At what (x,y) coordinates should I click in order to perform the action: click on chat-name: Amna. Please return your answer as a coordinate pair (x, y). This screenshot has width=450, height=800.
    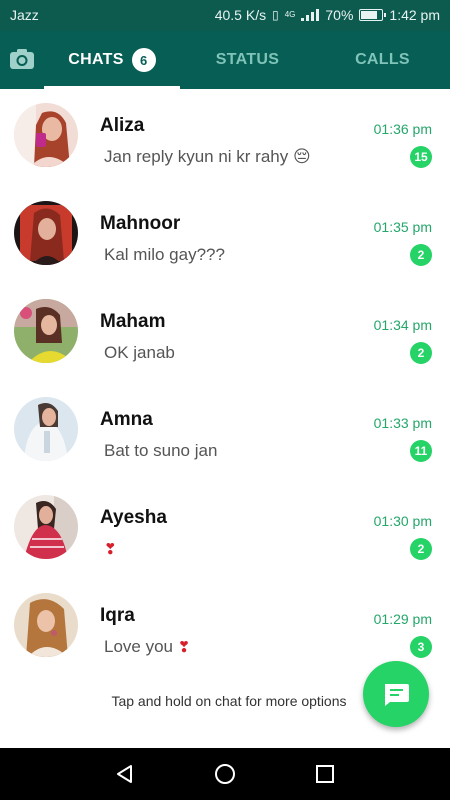
    Looking at the image, I should click on (126, 419).